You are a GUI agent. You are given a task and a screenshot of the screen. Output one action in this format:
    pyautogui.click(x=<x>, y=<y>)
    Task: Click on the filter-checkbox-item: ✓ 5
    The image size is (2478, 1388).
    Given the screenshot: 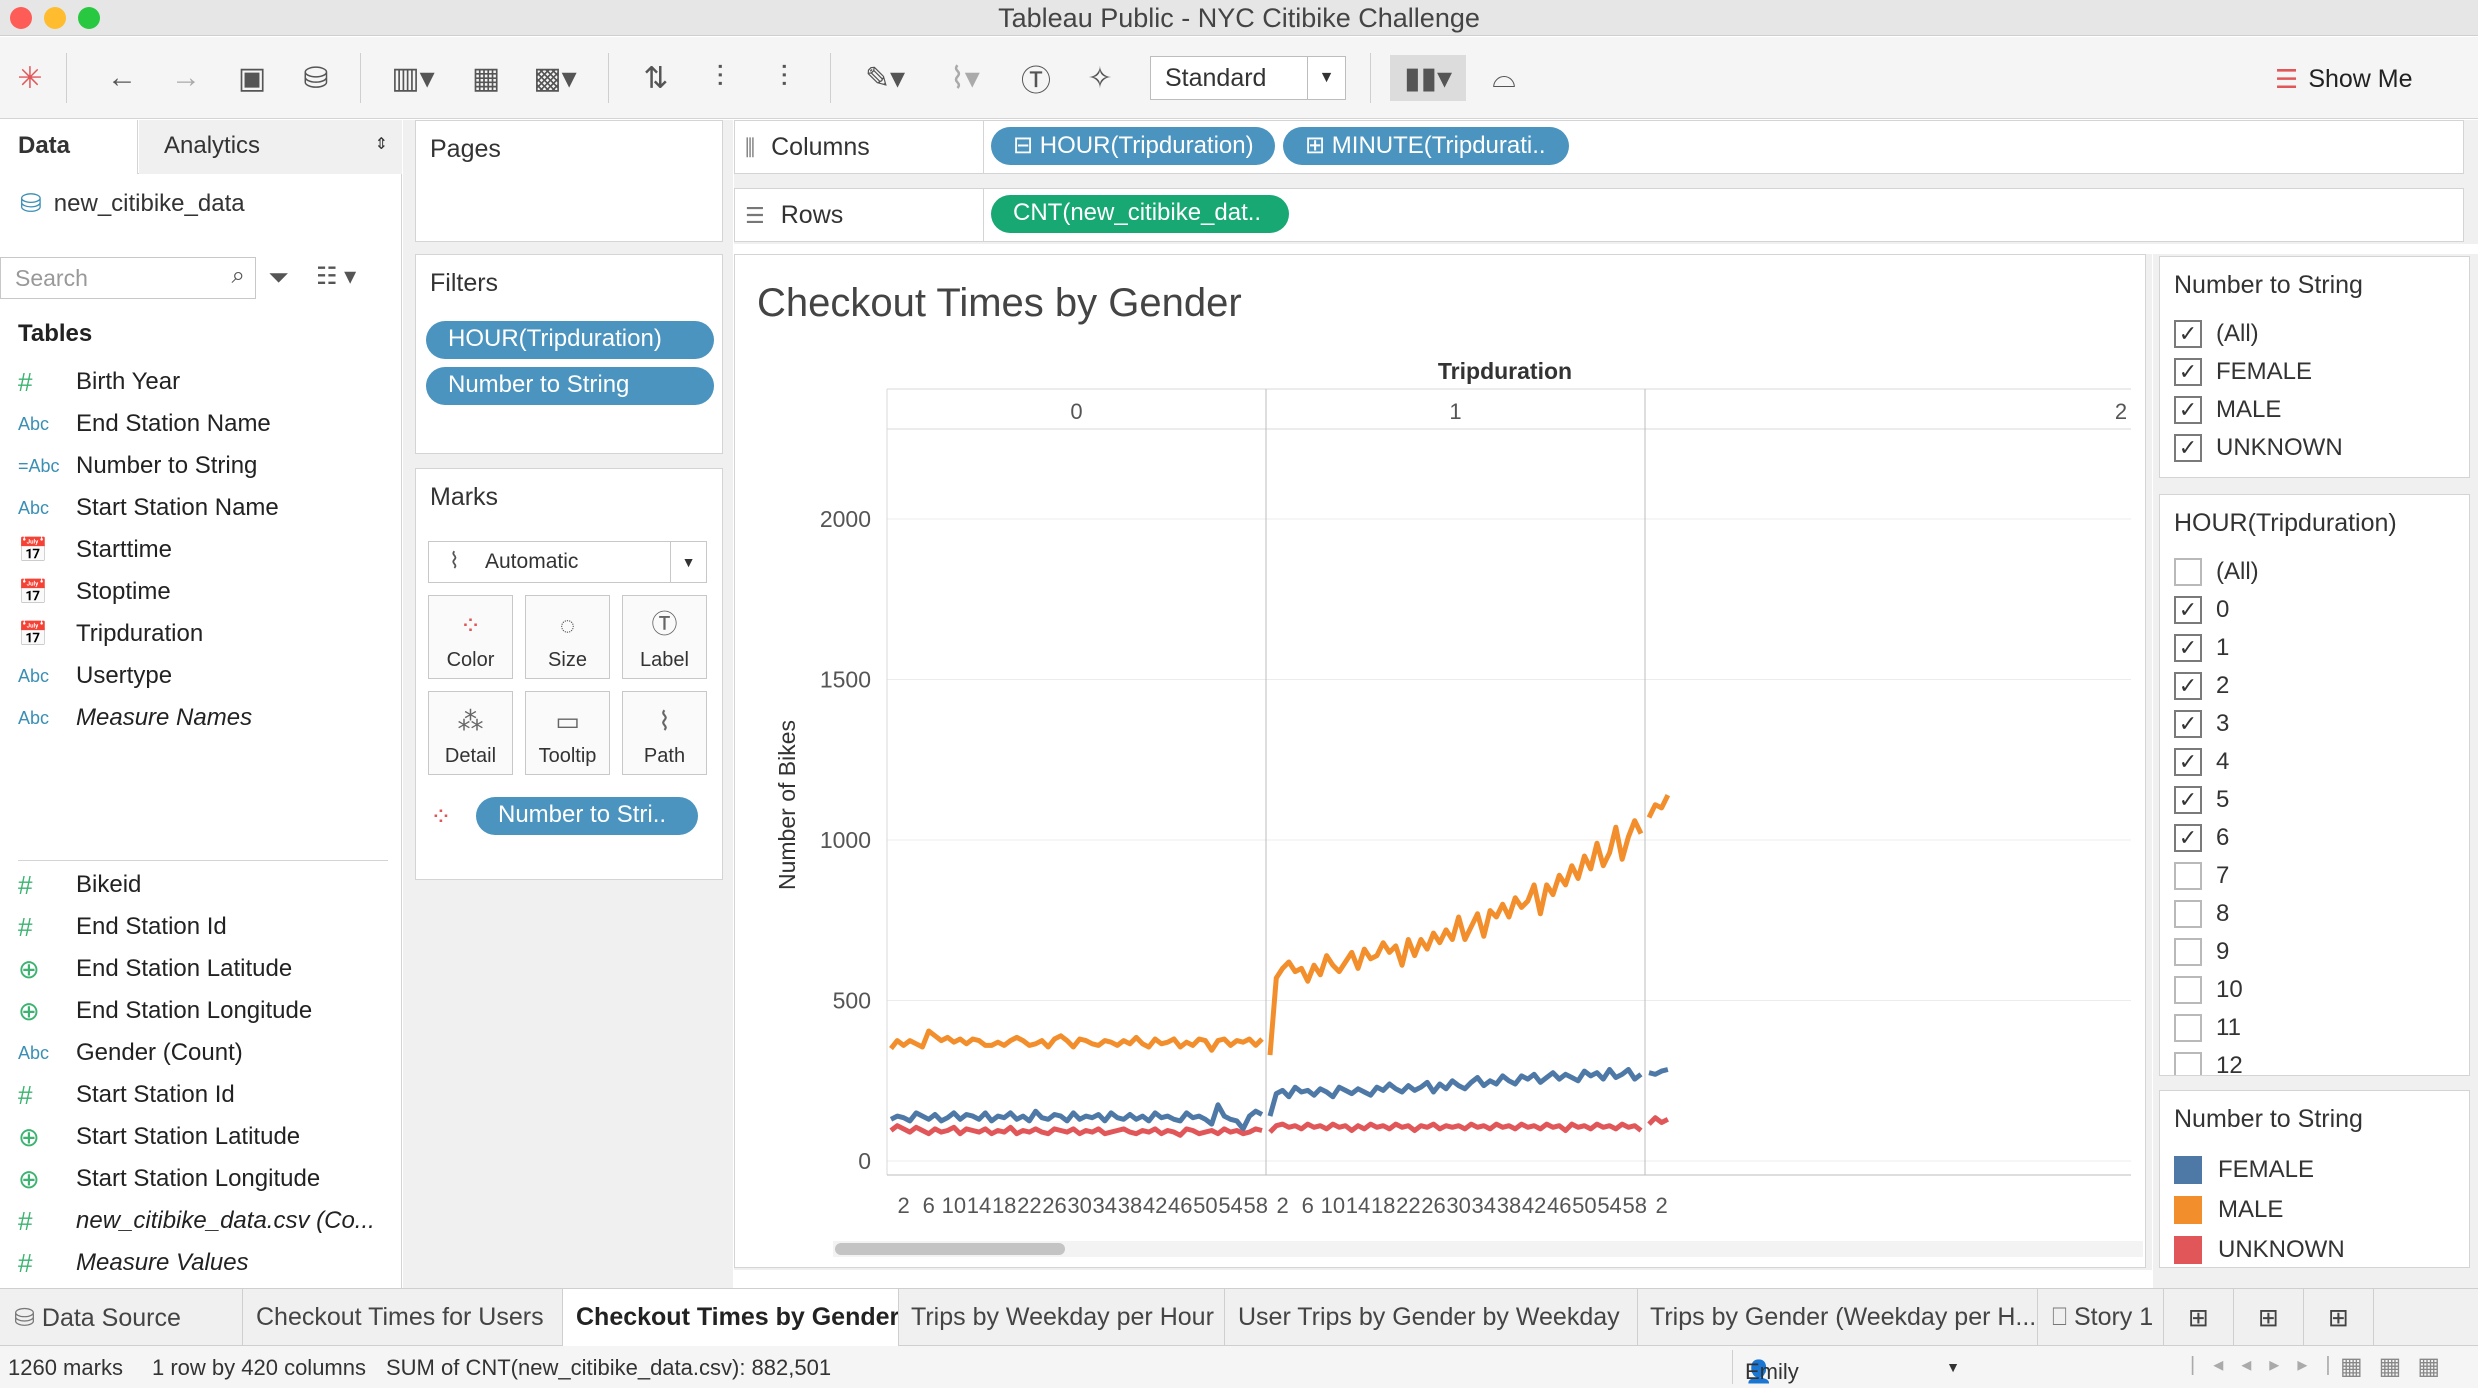 What is the action you would take?
    pyautogui.click(x=2201, y=800)
    